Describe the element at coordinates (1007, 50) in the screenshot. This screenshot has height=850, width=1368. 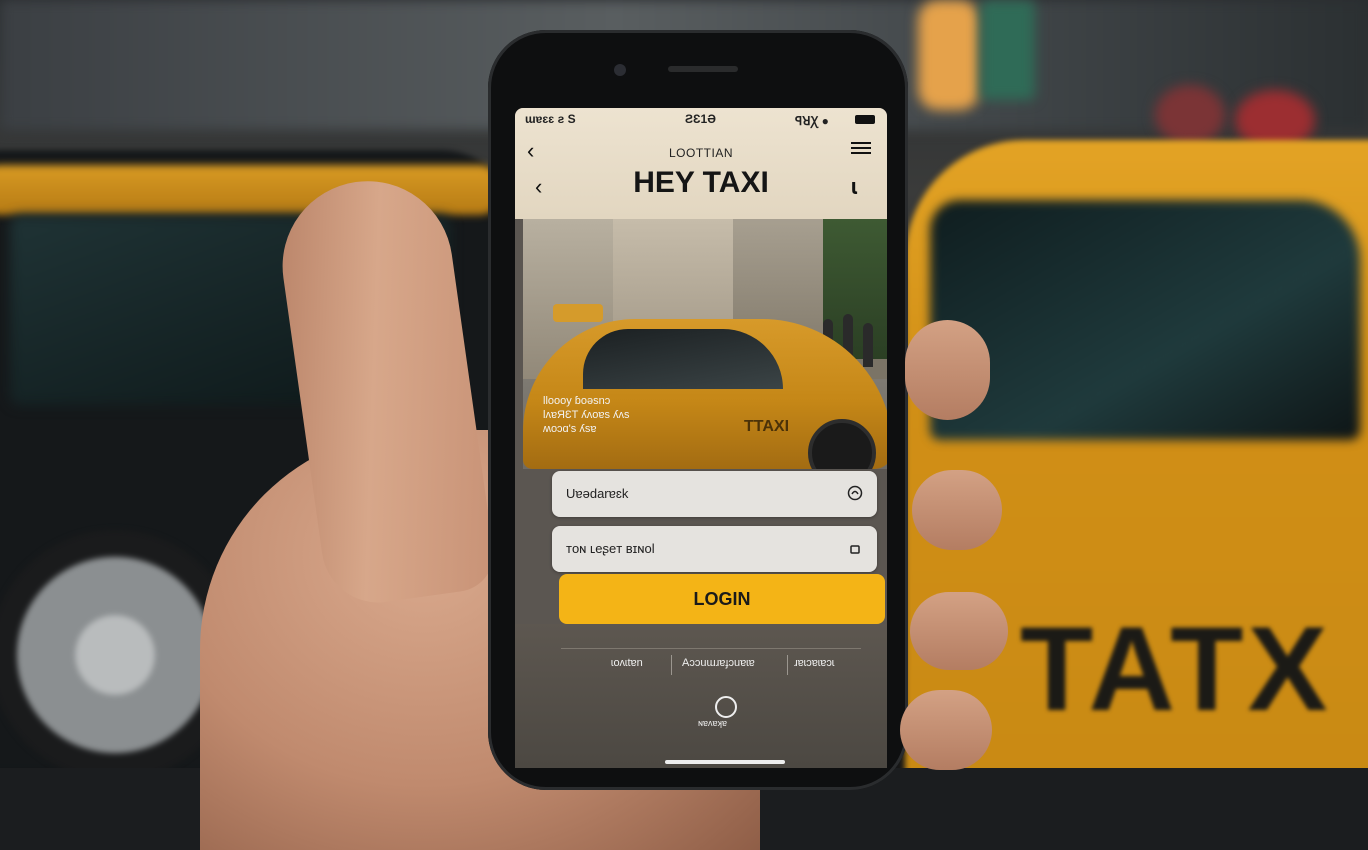
I see `street-sign` at that location.